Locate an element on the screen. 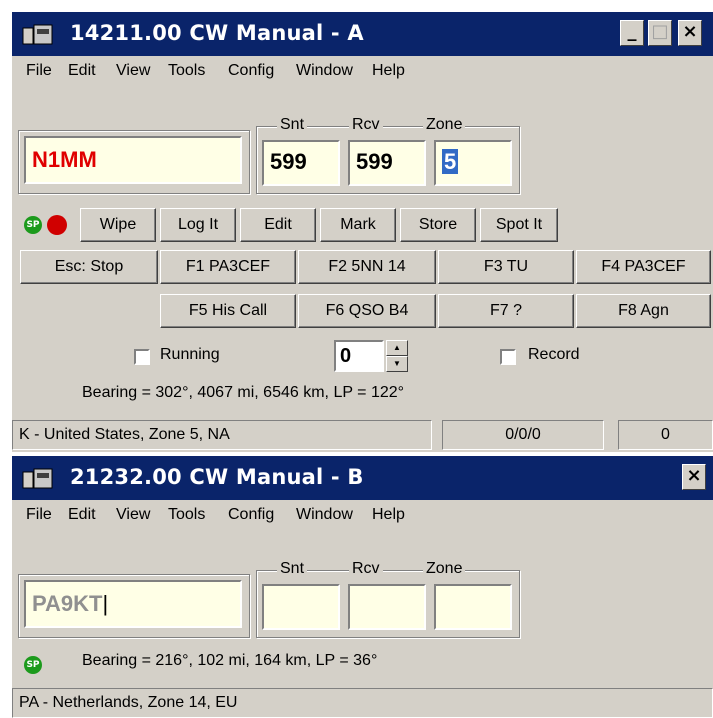  record-checkbox is located at coordinates (508, 357).